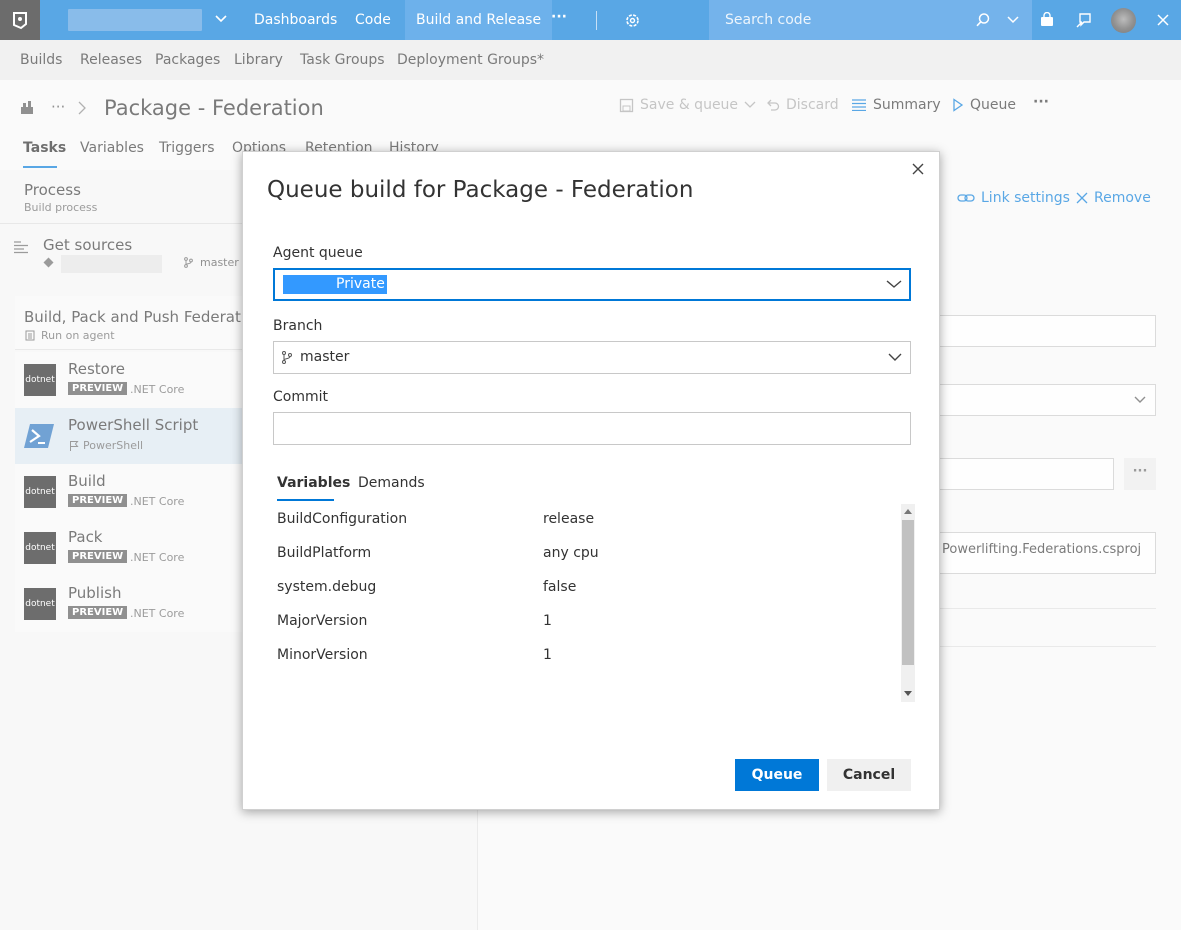 The image size is (1181, 930). What do you see at coordinates (571, 553) in the screenshot?
I see `variable-value: any cpu` at bounding box center [571, 553].